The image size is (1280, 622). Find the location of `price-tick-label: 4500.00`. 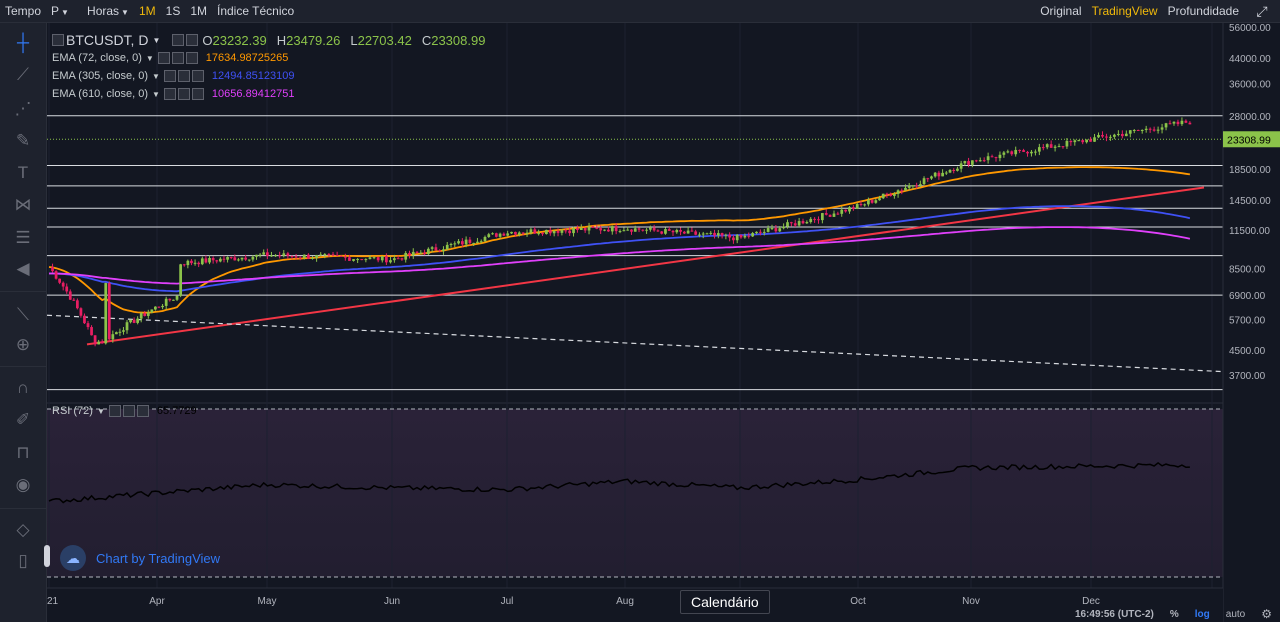

price-tick-label: 4500.00 is located at coordinates (1247, 351).